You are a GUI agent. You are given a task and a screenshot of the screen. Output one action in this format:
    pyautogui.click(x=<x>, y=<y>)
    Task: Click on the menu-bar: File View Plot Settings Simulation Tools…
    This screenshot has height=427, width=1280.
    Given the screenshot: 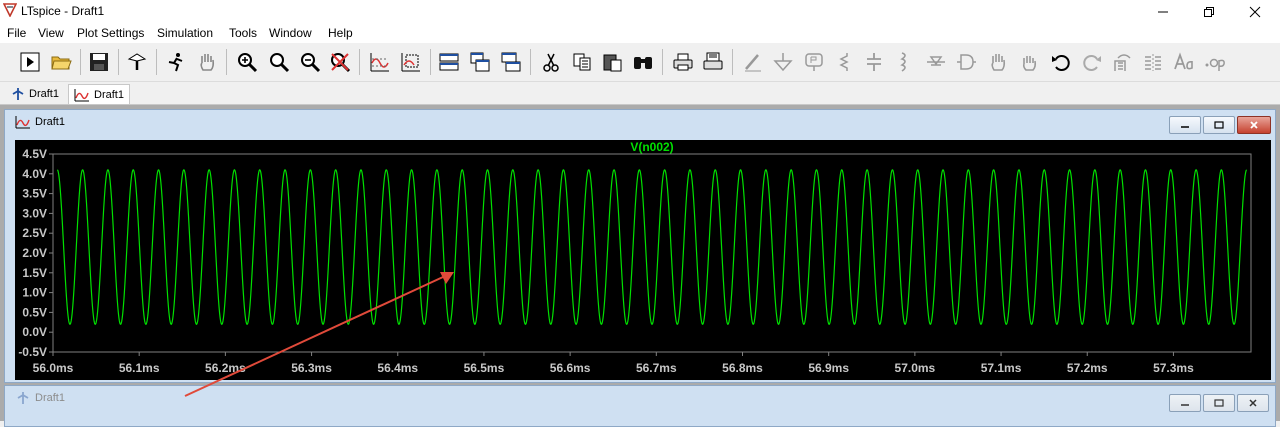 What is the action you would take?
    pyautogui.click(x=640, y=33)
    